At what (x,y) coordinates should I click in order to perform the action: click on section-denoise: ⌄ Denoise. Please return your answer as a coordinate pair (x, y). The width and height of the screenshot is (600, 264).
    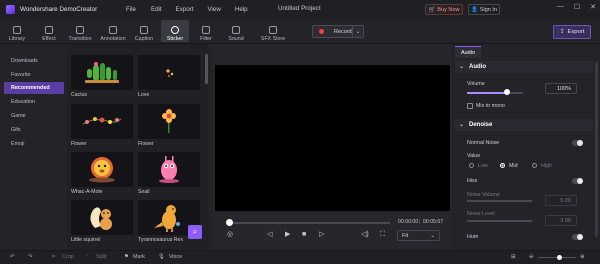
    Looking at the image, I should click on (524, 125).